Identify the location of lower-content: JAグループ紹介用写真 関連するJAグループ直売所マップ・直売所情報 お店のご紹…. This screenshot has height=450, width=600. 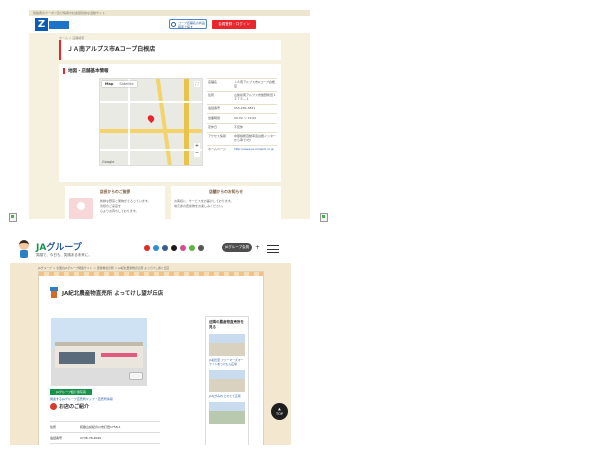
(151, 358).